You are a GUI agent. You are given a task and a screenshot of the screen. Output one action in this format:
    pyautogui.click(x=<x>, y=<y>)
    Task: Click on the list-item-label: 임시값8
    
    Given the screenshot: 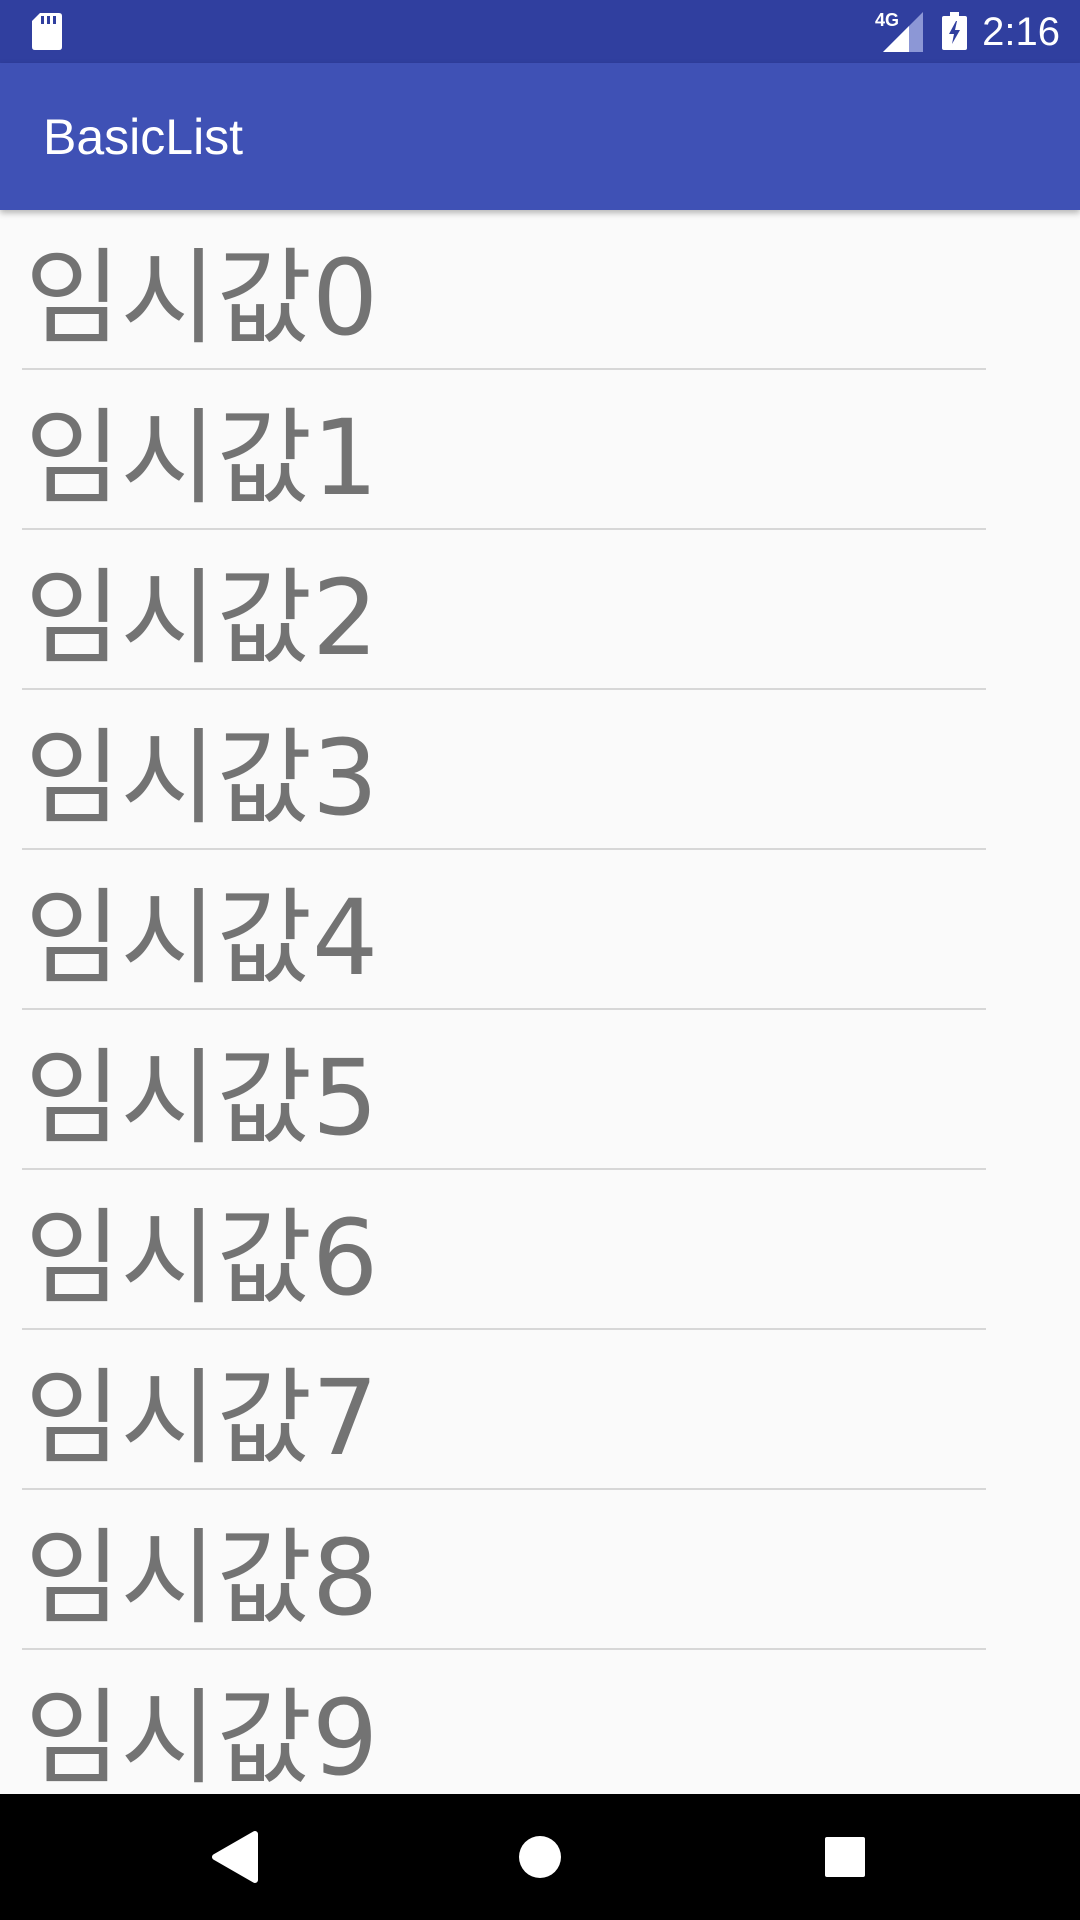 What is the action you would take?
    pyautogui.click(x=202, y=1578)
    